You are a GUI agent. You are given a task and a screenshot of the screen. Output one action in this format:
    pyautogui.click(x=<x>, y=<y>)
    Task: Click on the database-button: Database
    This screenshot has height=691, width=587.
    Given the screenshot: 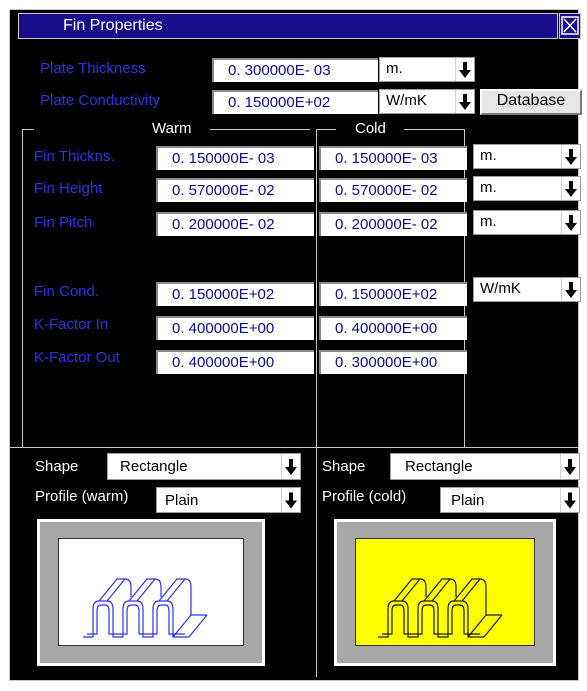 What is the action you would take?
    pyautogui.click(x=531, y=102)
    